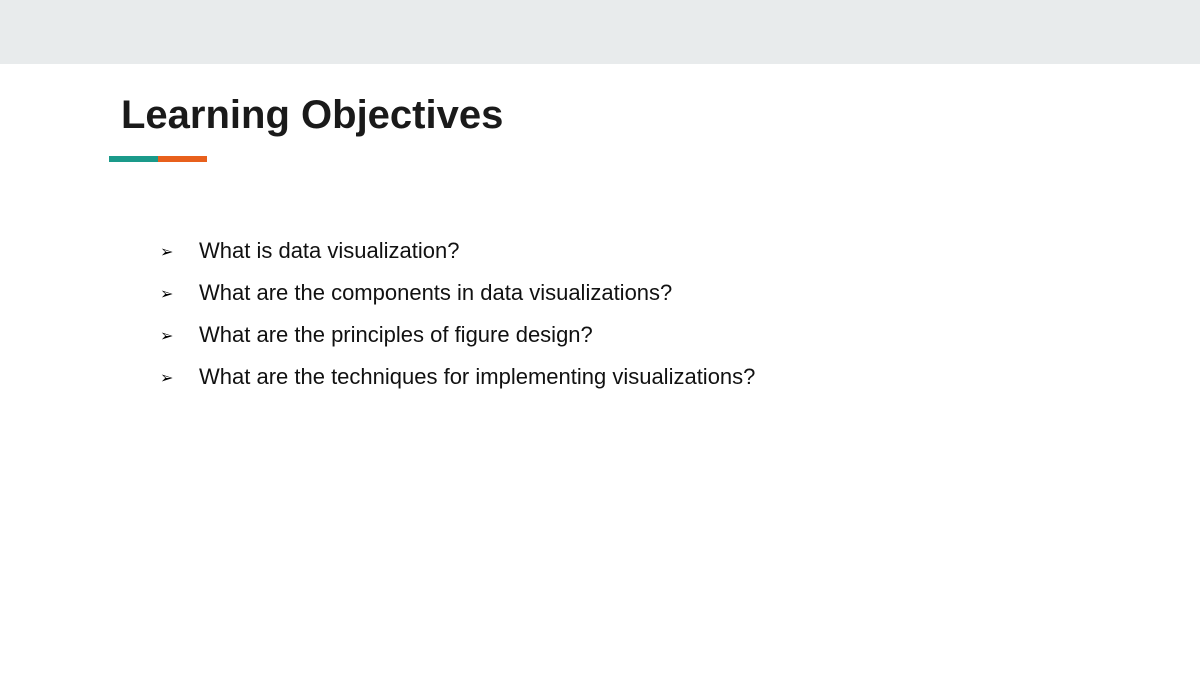  Describe the element at coordinates (312, 115) in the screenshot. I see `slide-title: Learning Objectives` at that location.